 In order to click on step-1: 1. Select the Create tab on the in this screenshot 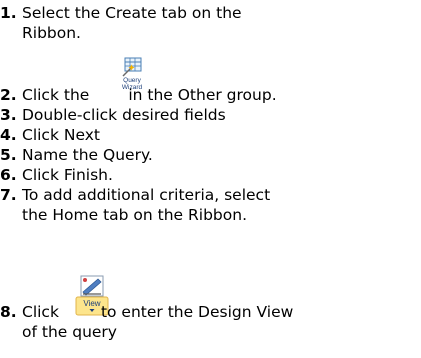, I will do `click(121, 13)`.